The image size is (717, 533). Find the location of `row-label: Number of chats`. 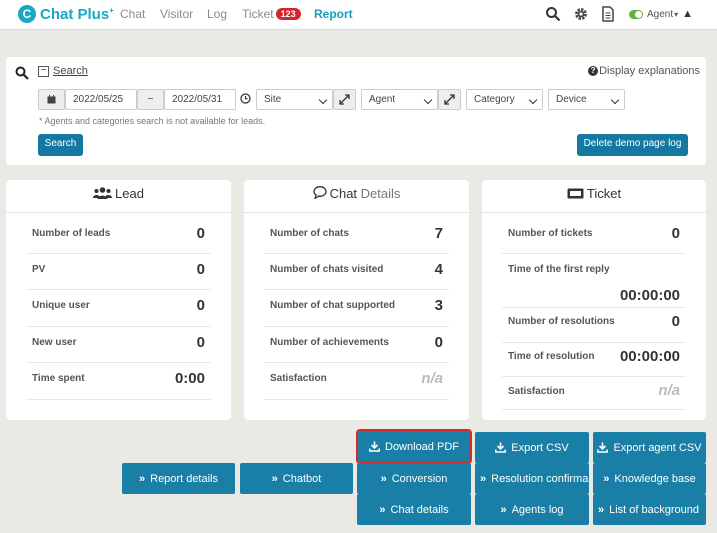

row-label: Number of chats is located at coordinates (309, 233).